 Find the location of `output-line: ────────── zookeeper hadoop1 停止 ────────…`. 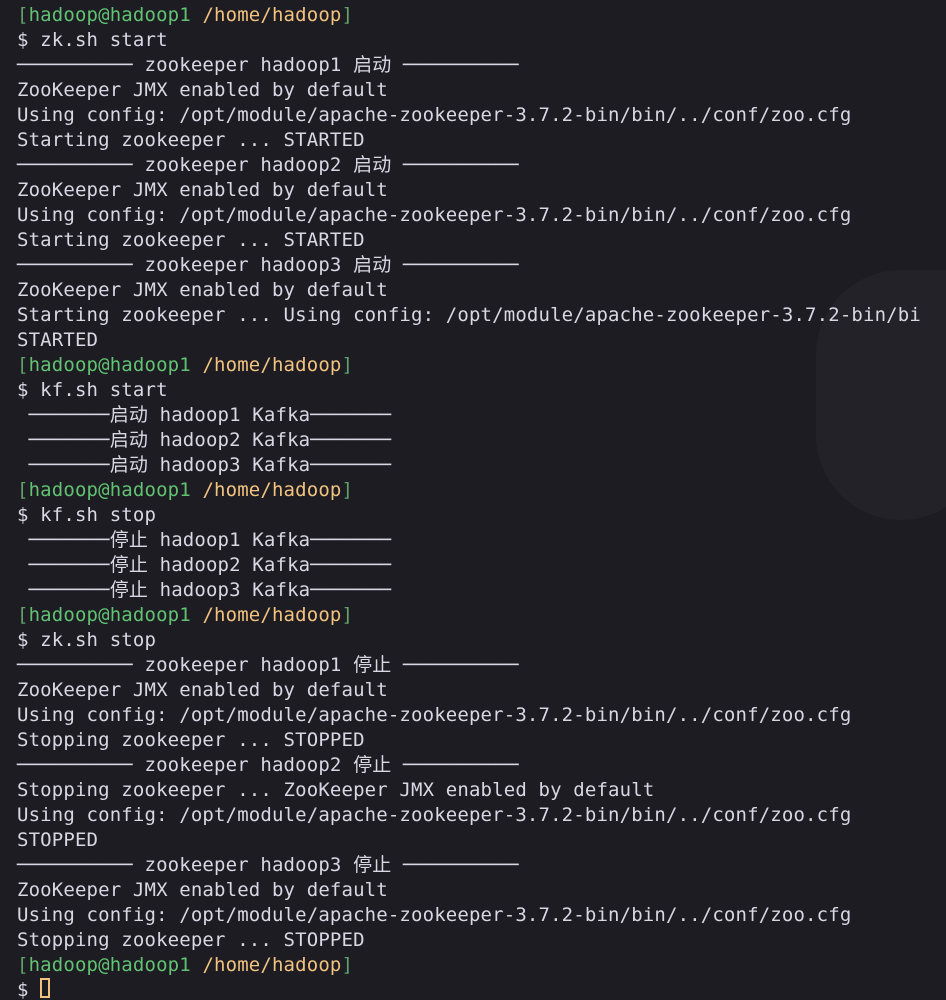

output-line: ────────── zookeeper hadoop1 停止 ────────… is located at coordinates (268, 665).